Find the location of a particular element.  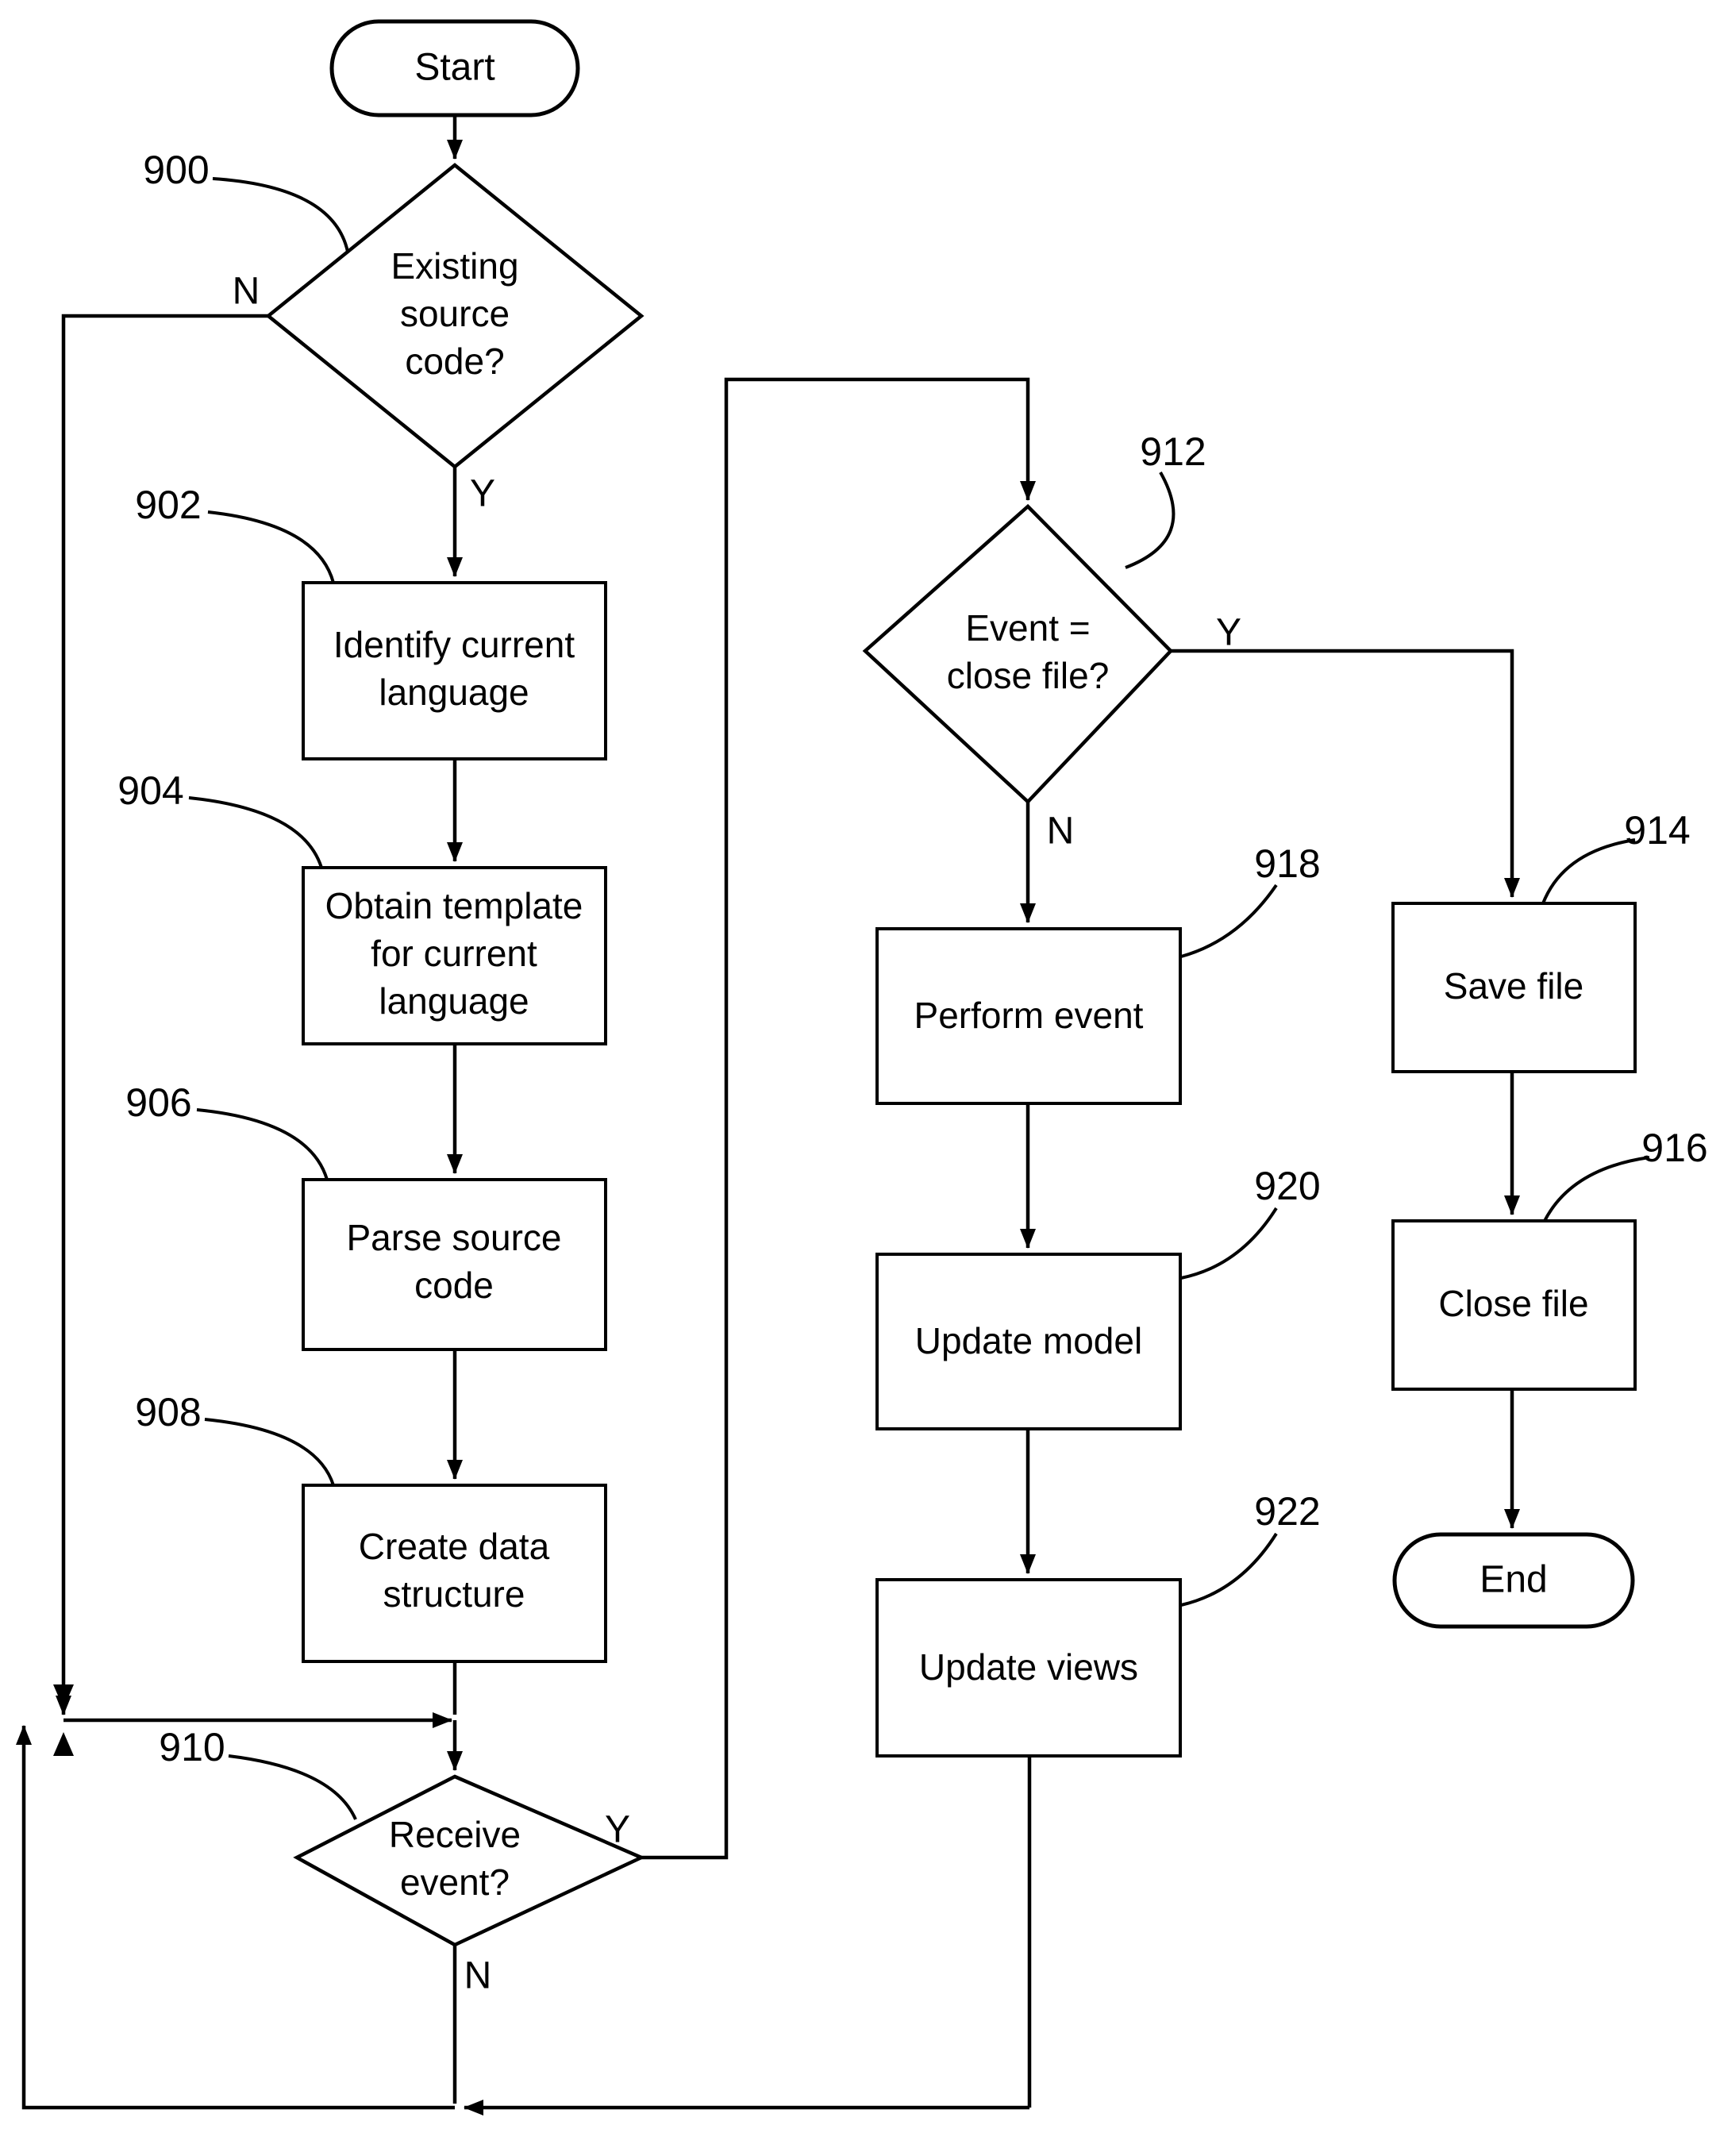

existing-source-label-line3: code? is located at coordinates (454, 361).